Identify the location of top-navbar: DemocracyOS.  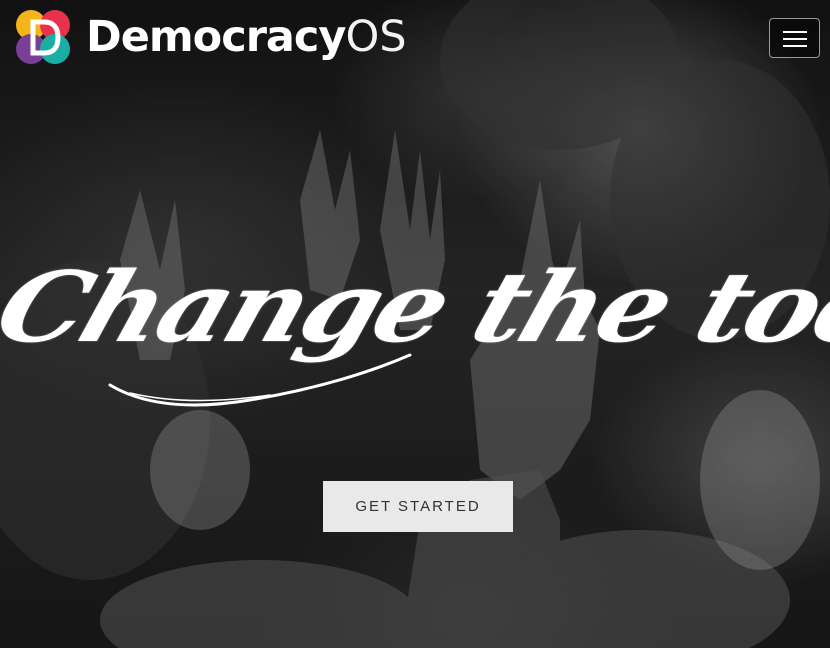
(415, 38).